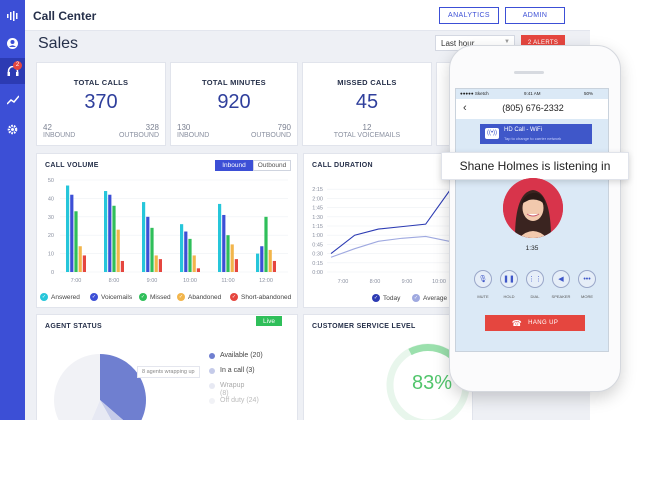 Image resolution: width=650 pixels, height=501 pixels. What do you see at coordinates (532, 93) in the screenshot?
I see `phone-time: 9:41 AM` at bounding box center [532, 93].